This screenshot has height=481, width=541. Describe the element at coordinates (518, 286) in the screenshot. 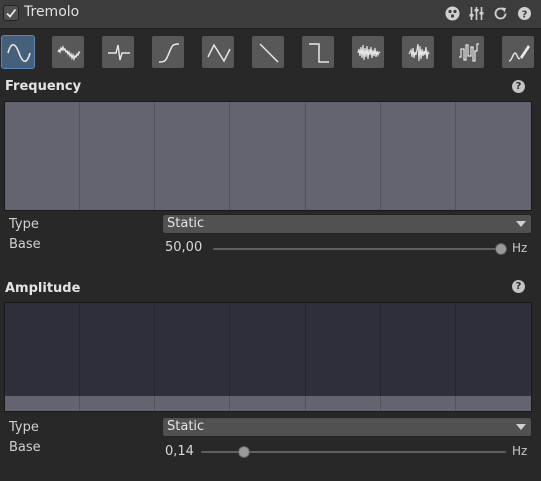

I see `amplitude-help-icon: ?` at that location.